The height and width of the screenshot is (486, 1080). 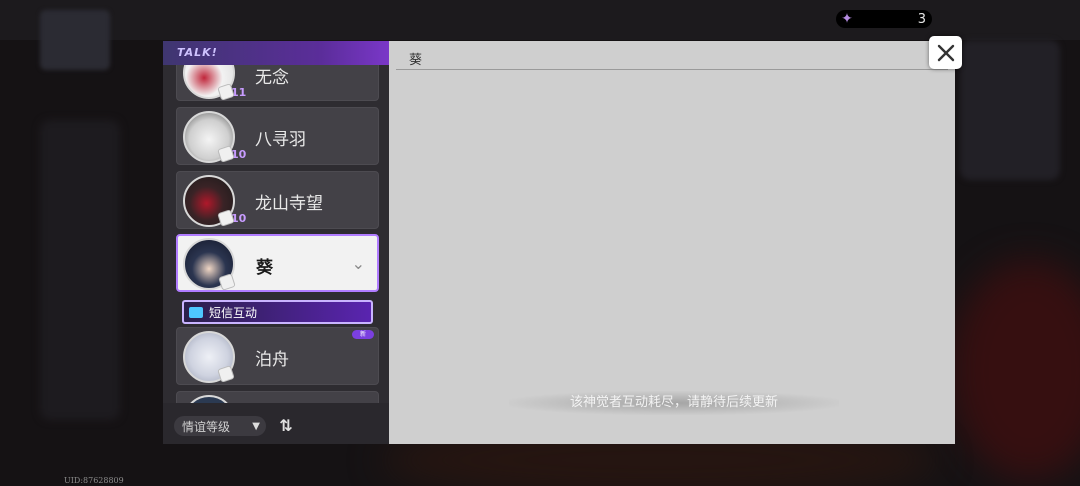 I want to click on chat-notice: 该神觉者互动耗尽，请静待后续更新, so click(x=674, y=403).